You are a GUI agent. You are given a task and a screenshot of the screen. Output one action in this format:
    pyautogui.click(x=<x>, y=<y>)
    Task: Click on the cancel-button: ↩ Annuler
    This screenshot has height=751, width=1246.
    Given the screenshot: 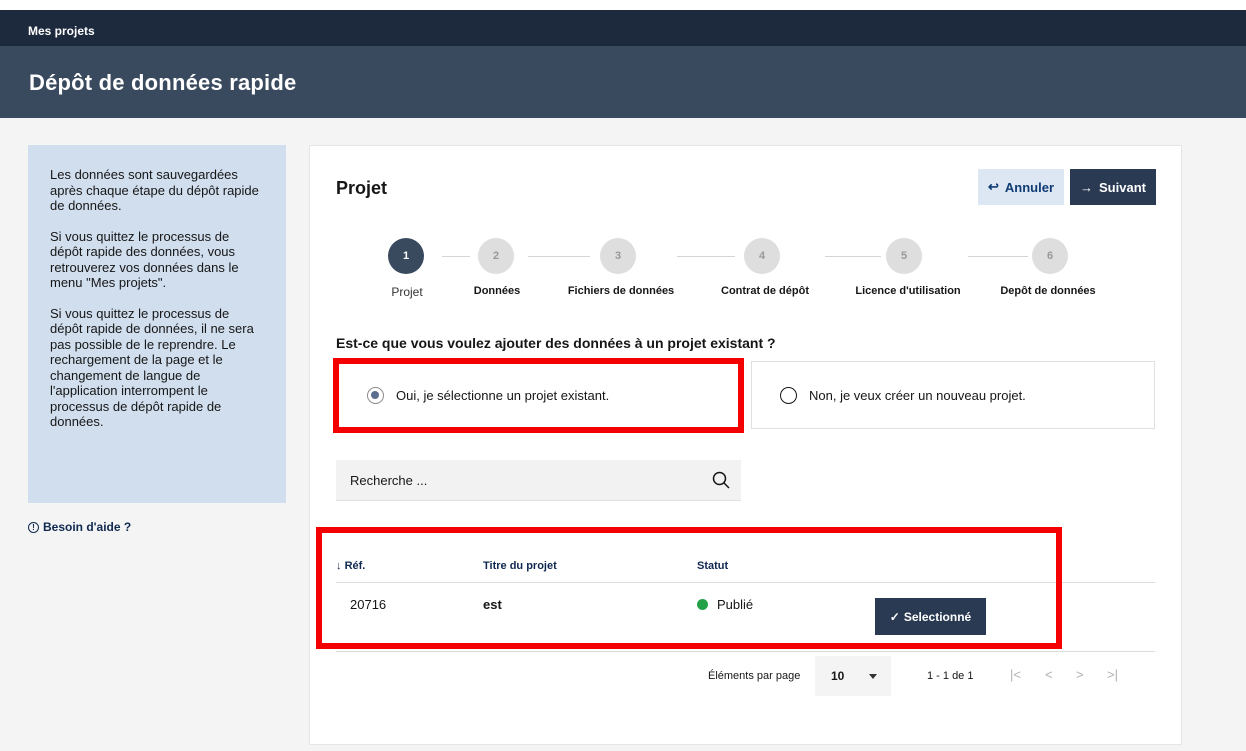 What is the action you would take?
    pyautogui.click(x=1021, y=187)
    